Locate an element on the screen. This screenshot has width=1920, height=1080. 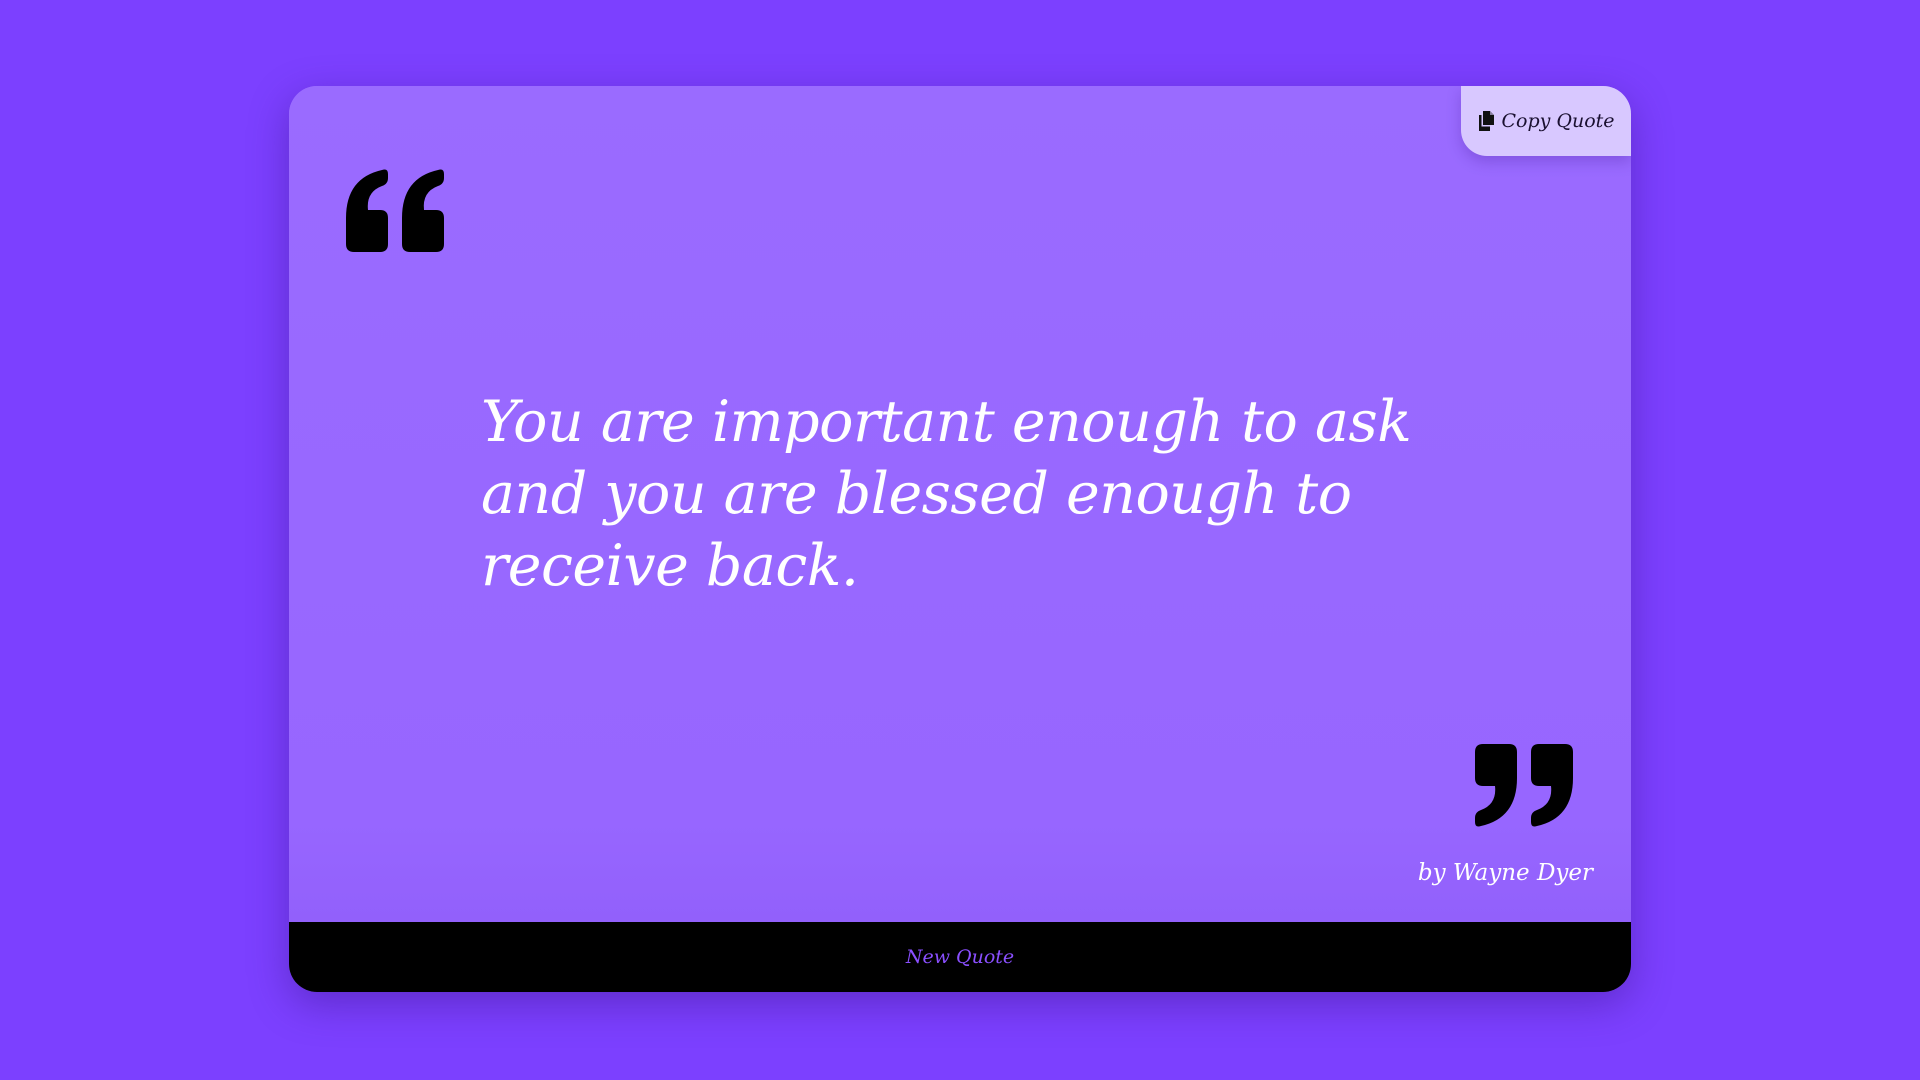
new-quote-button: New Quote is located at coordinates (960, 957).